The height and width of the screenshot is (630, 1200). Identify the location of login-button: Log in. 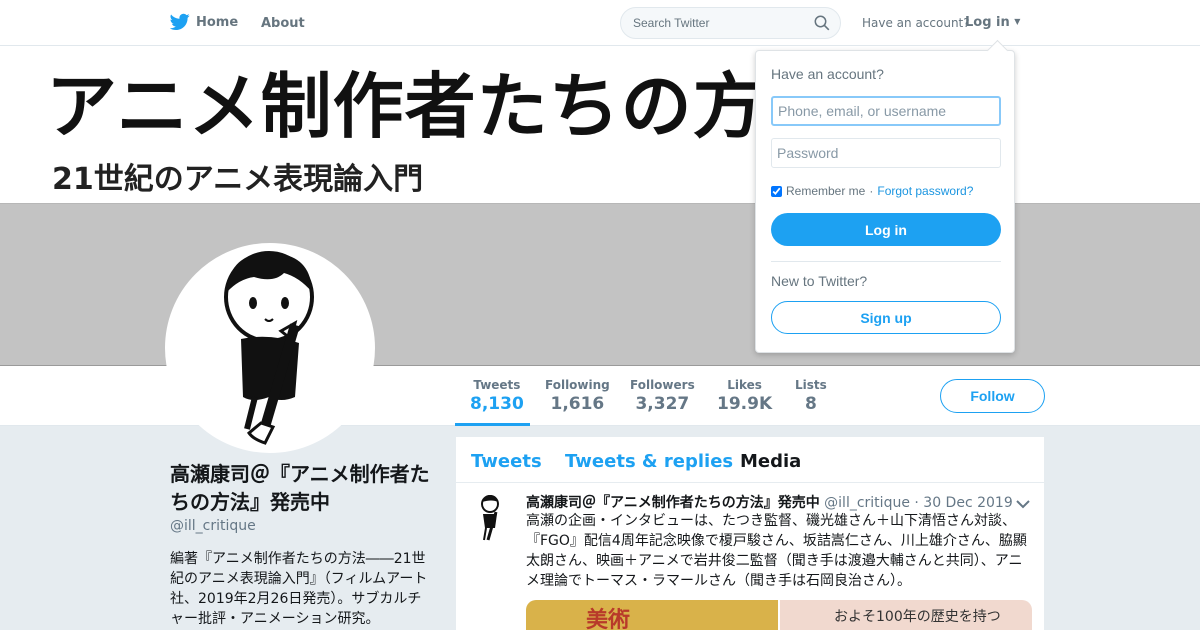
(886, 229).